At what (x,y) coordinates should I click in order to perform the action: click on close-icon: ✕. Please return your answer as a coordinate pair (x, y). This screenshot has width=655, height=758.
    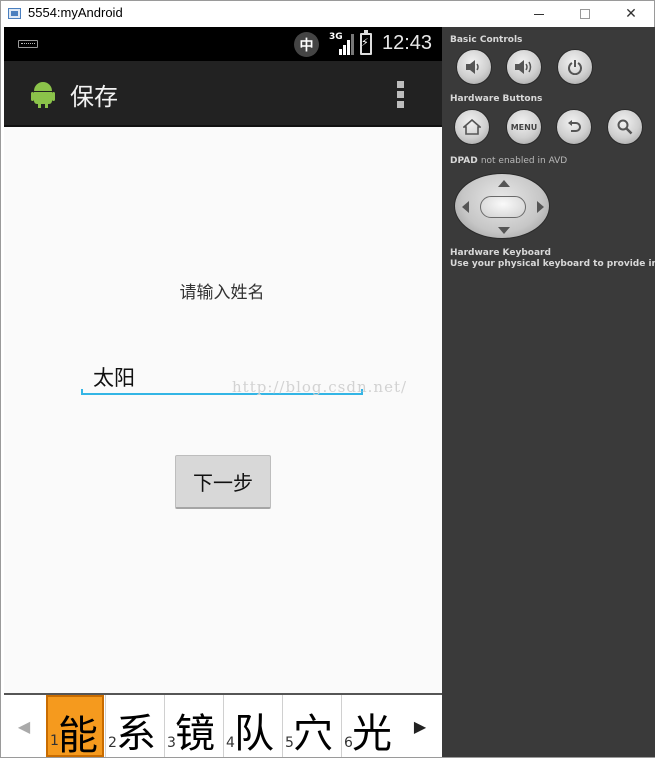
    Looking at the image, I should click on (631, 14).